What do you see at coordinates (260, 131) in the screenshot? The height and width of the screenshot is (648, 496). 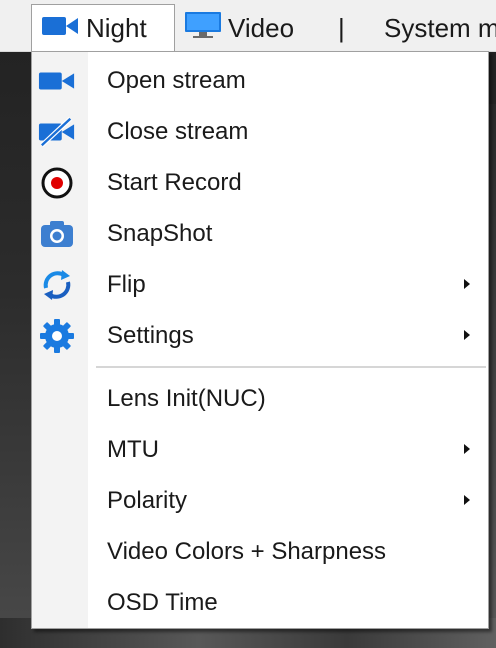 I see `menu-item-close-stream: Close stream` at bounding box center [260, 131].